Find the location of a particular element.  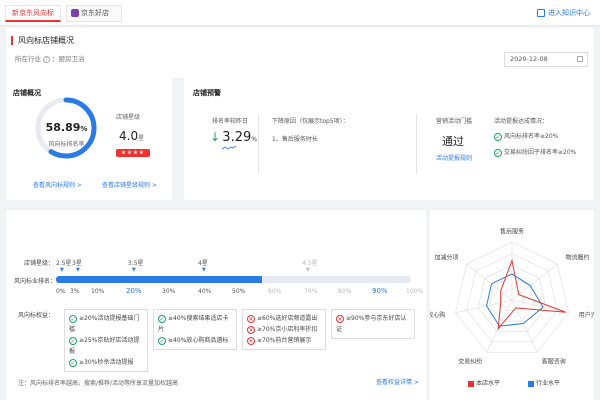

privilege-item: ✓ ≥40%放心购商品遴标 is located at coordinates (195, 340).